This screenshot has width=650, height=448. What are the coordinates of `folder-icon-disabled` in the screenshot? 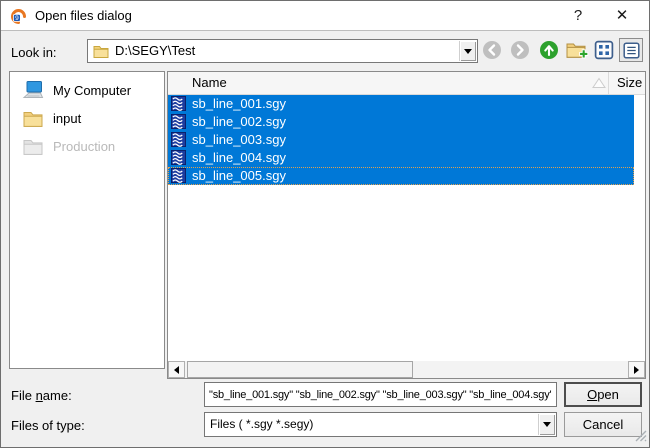 It's located at (33, 146).